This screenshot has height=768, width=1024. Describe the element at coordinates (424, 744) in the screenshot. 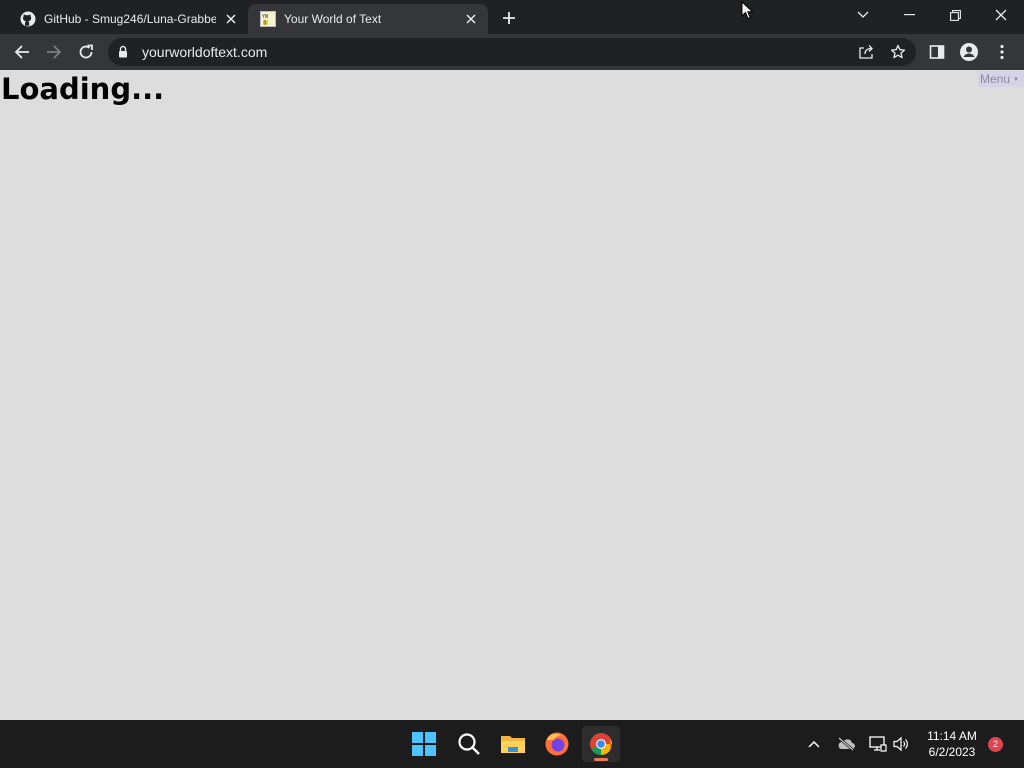

I see `windows-start-icon` at that location.